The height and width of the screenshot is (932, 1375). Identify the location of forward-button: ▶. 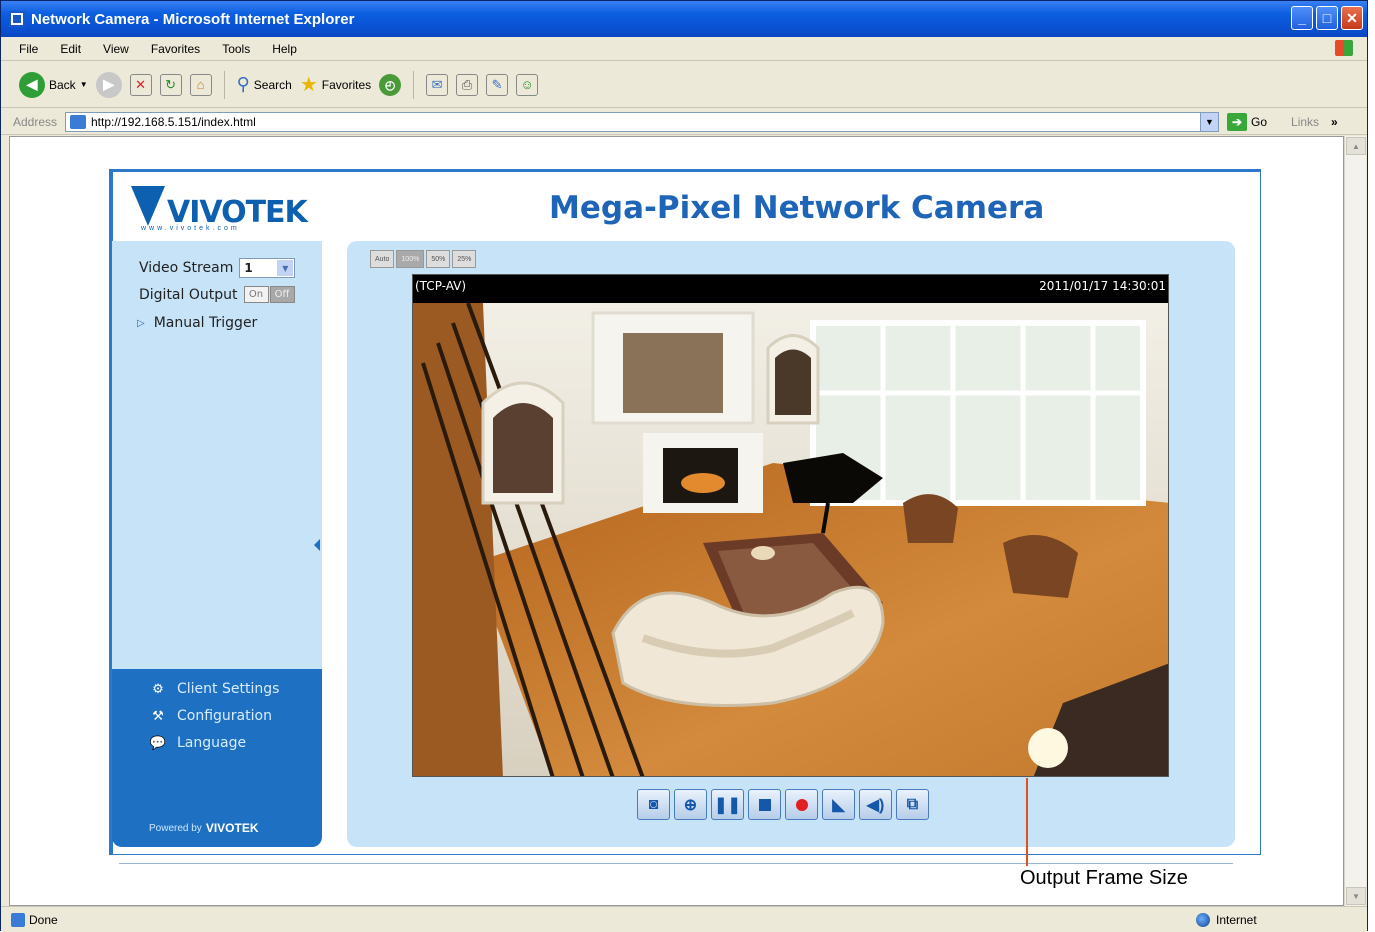
(108, 84).